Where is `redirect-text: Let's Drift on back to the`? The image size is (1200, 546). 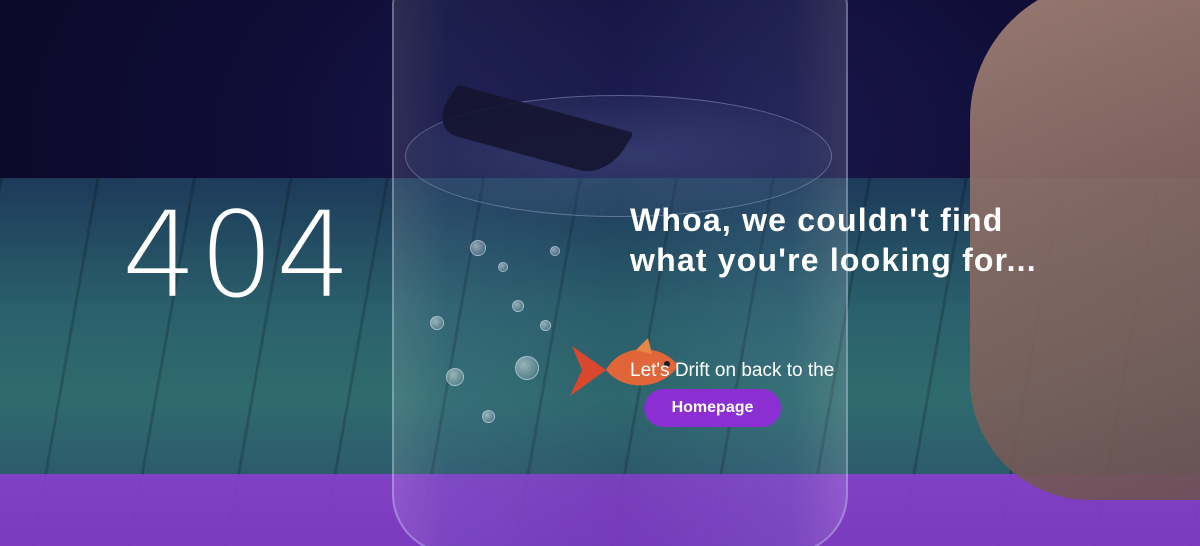
redirect-text: Let's Drift on back to the is located at coordinates (732, 370).